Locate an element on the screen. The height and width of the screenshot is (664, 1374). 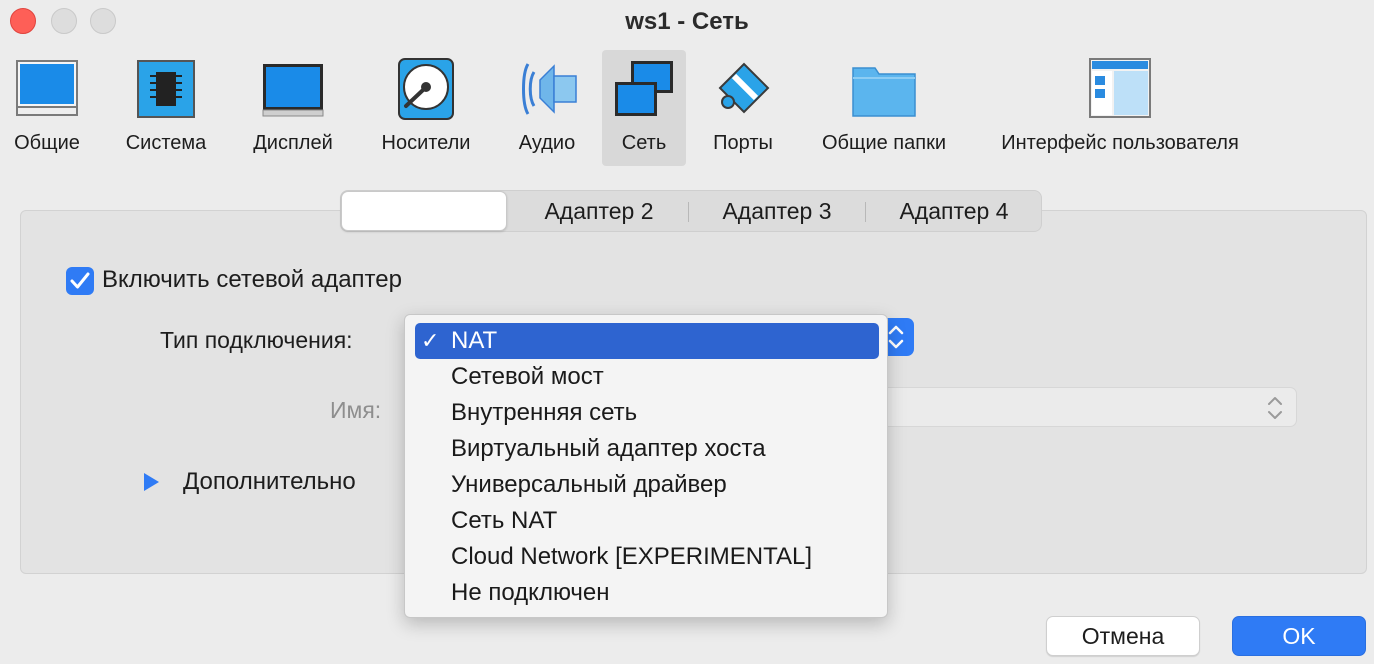
toolbar-label: Общие папки is located at coordinates (884, 143).